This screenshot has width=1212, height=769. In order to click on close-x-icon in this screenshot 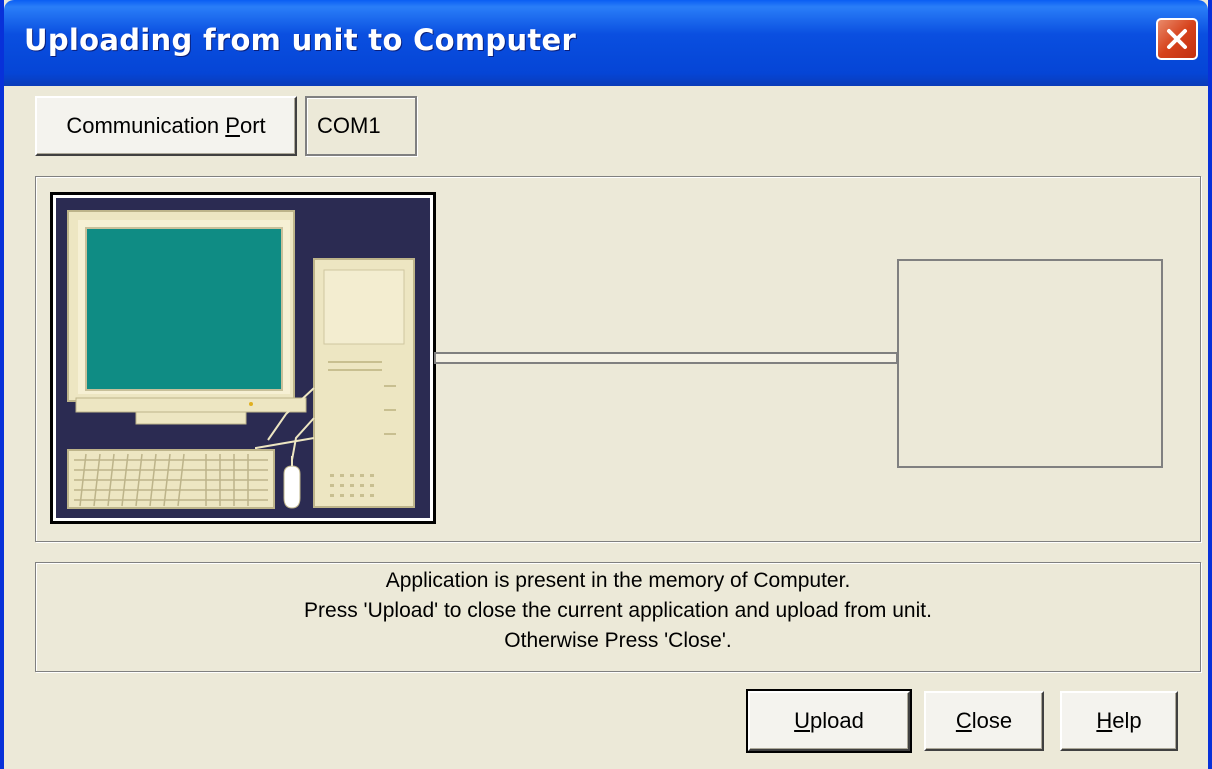, I will do `click(1177, 39)`.